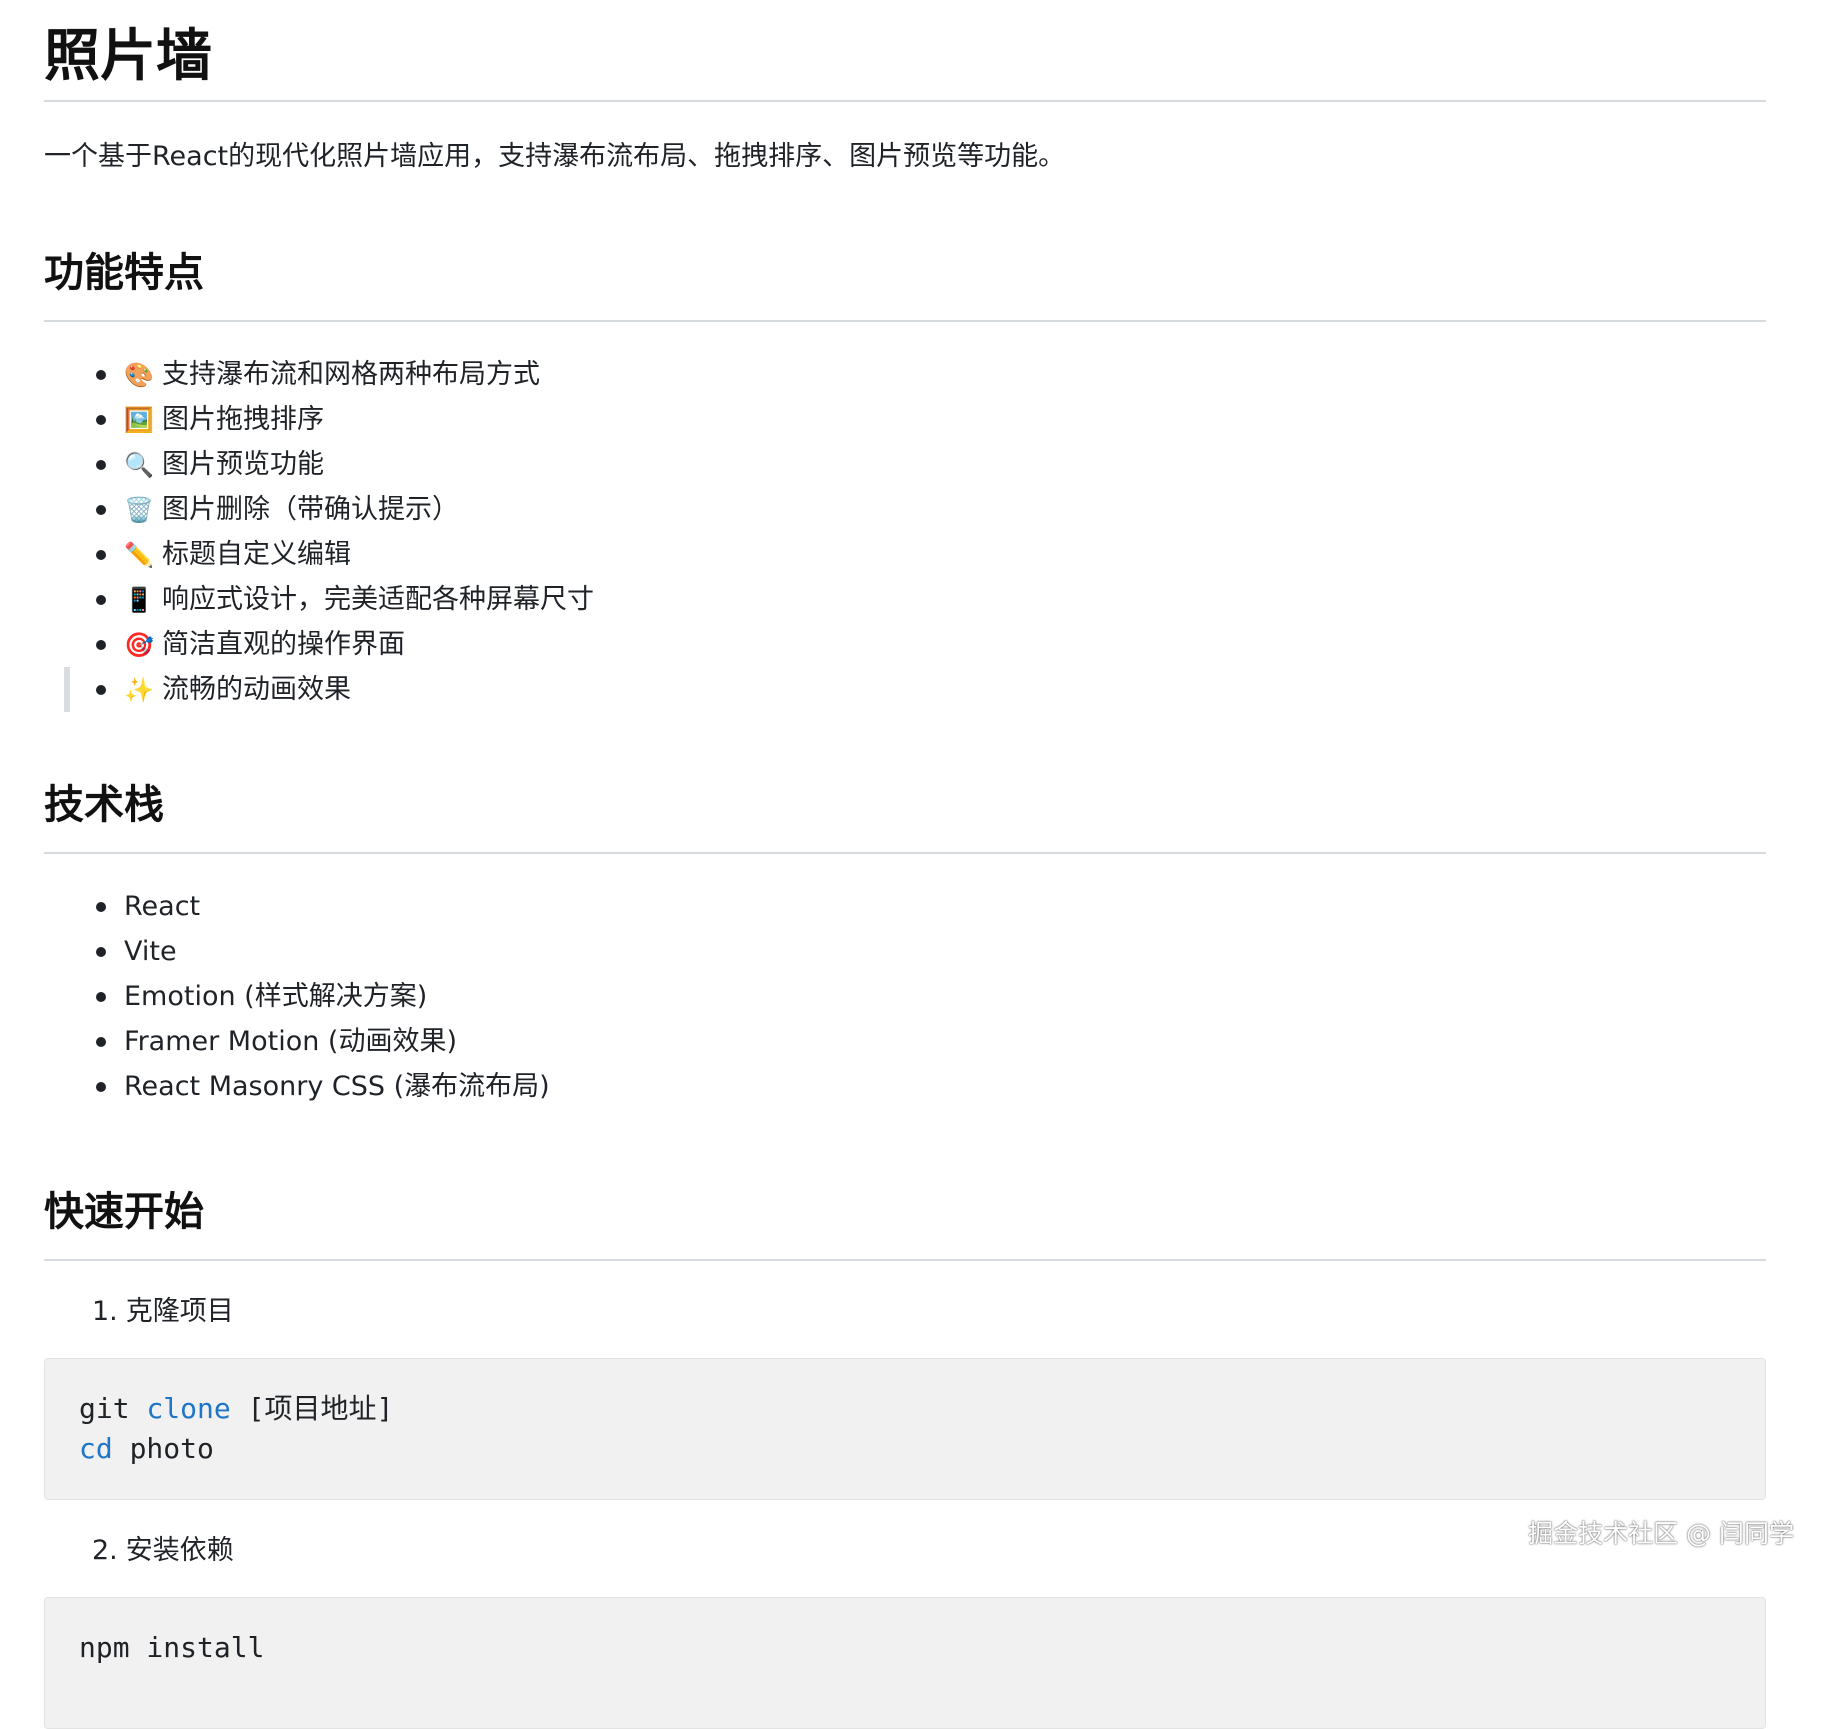 The width and height of the screenshot is (1828, 1729). What do you see at coordinates (378, 599) in the screenshot?
I see `feature-text: 响应式设计，完美适配各种屏幕尺寸` at bounding box center [378, 599].